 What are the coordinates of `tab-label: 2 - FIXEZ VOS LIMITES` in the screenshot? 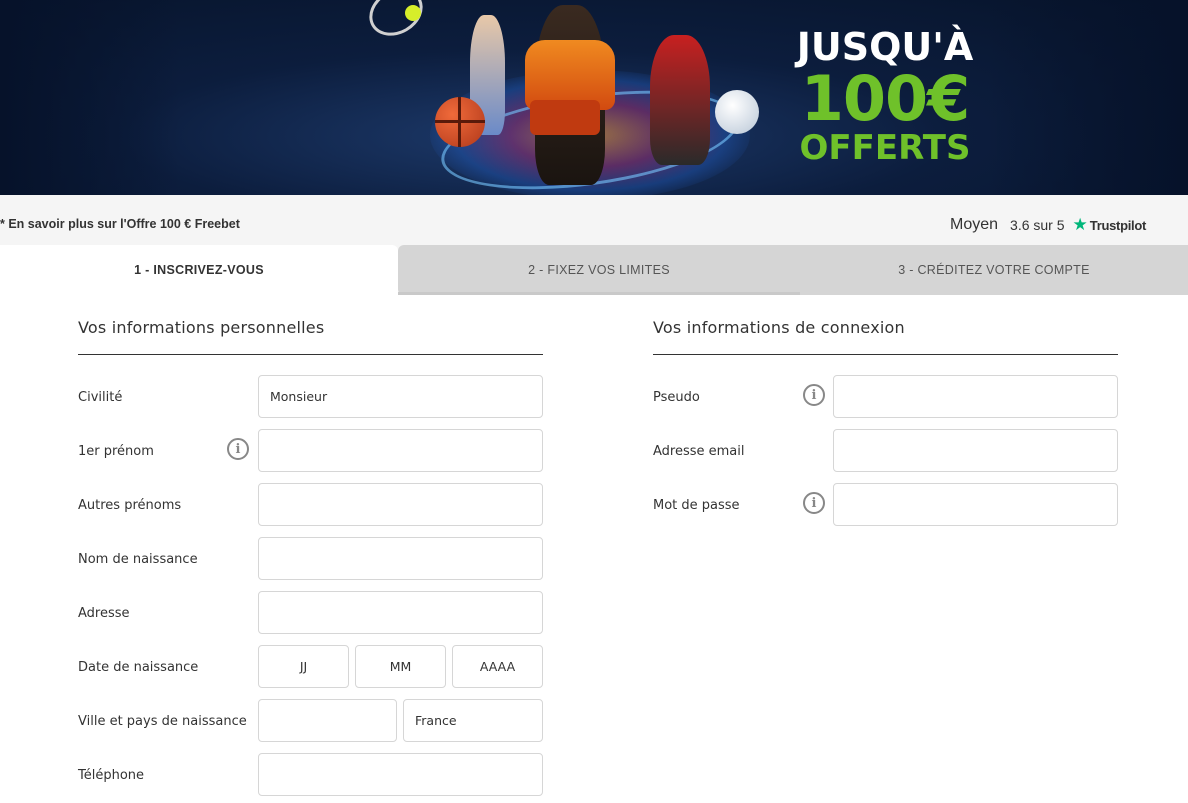 It's located at (599, 270).